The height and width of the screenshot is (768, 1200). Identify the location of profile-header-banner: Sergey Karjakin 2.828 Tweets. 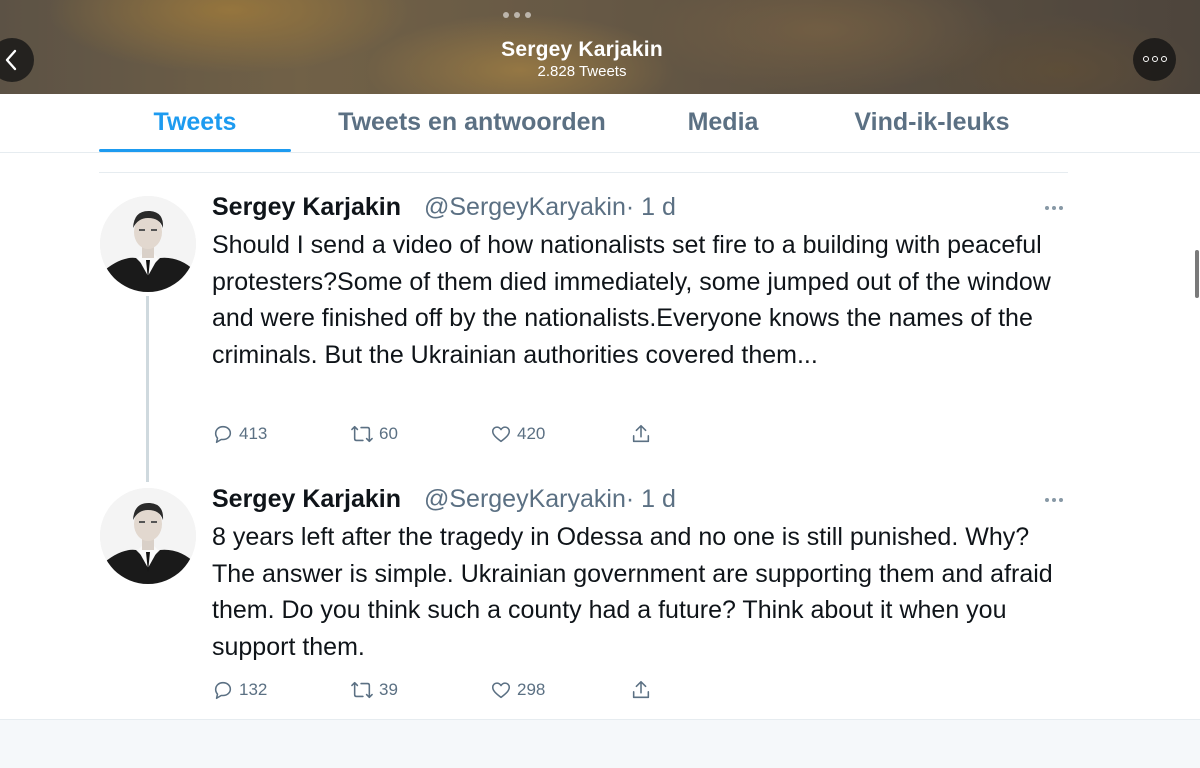
(600, 47).